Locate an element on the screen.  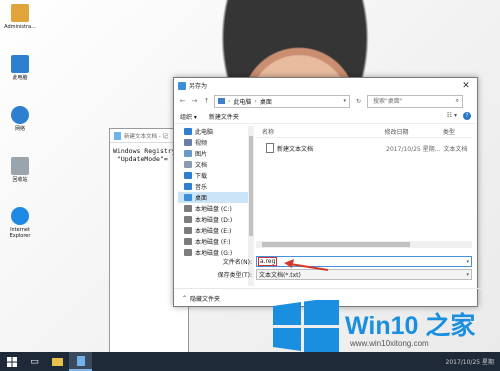
start-button is located at coordinates (11, 361).